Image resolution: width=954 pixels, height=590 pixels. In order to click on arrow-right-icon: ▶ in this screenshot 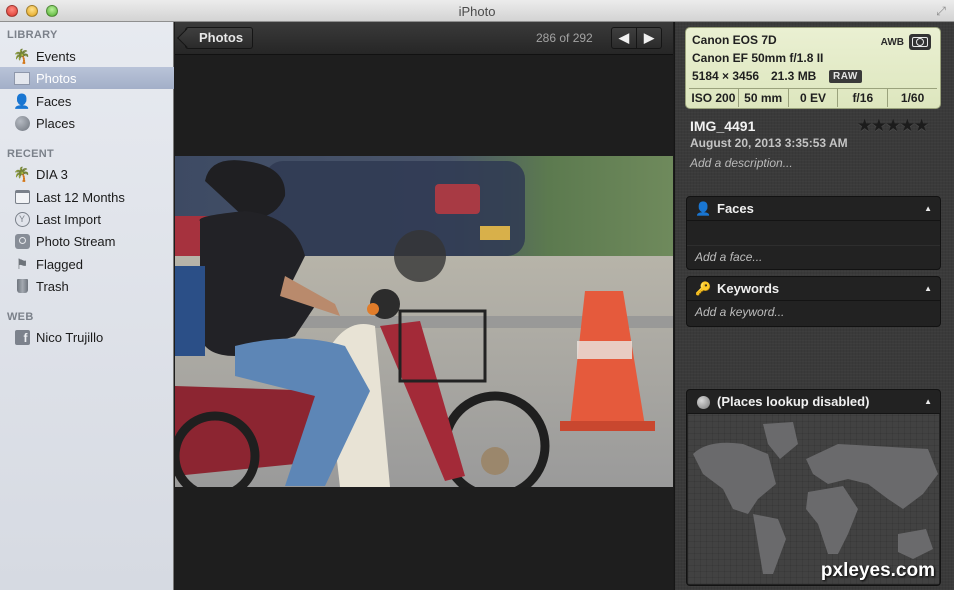, I will do `click(649, 37)`.